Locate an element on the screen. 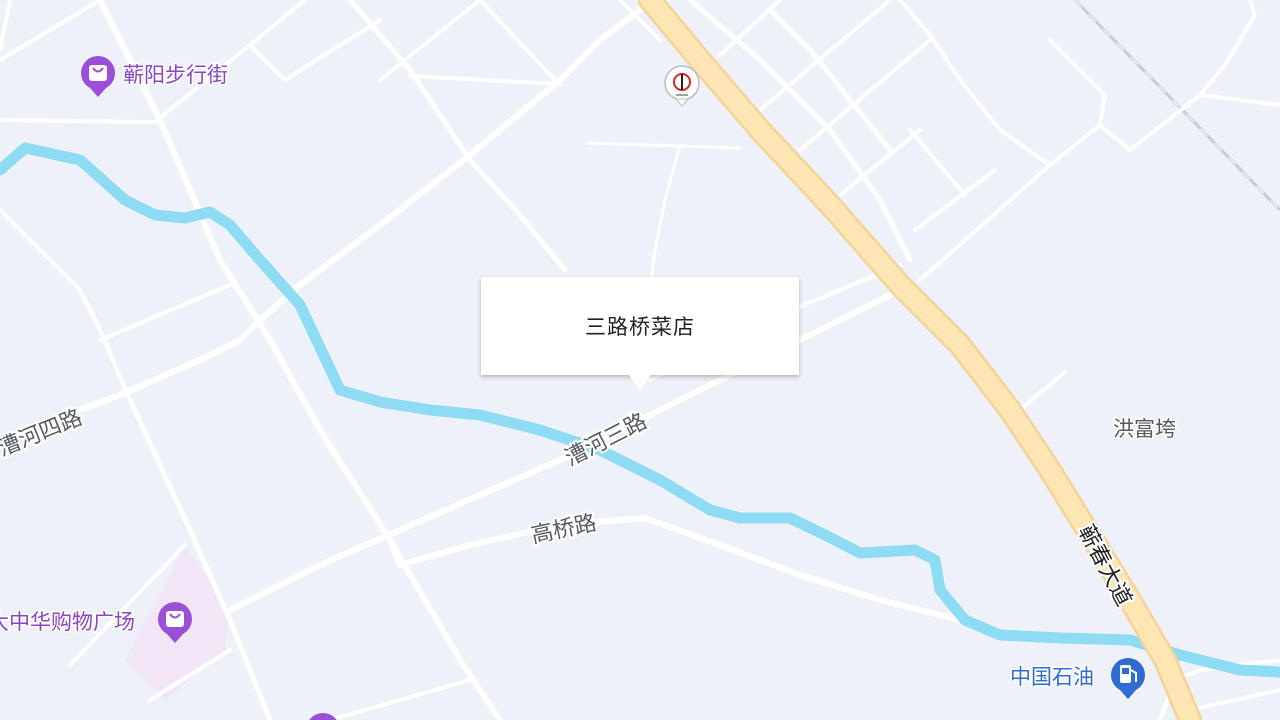  poi-qiyang-street: 蕲阳步行街 is located at coordinates (155, 76).